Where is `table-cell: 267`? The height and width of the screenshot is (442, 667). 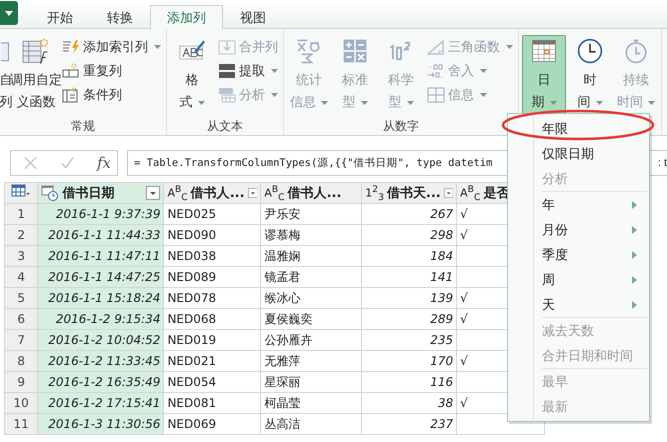
table-cell: 267 is located at coordinates (409, 214).